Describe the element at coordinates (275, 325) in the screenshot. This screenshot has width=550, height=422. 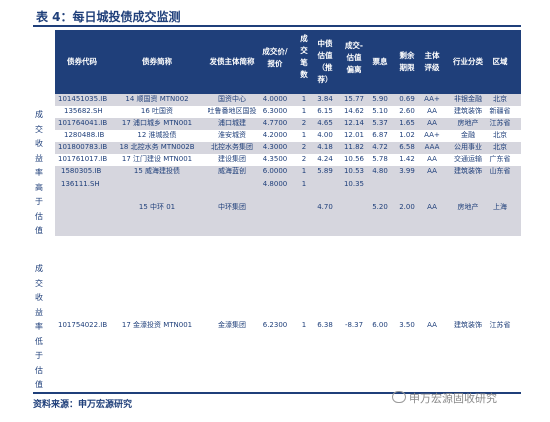
I see `cell-price: 6.2300` at that location.